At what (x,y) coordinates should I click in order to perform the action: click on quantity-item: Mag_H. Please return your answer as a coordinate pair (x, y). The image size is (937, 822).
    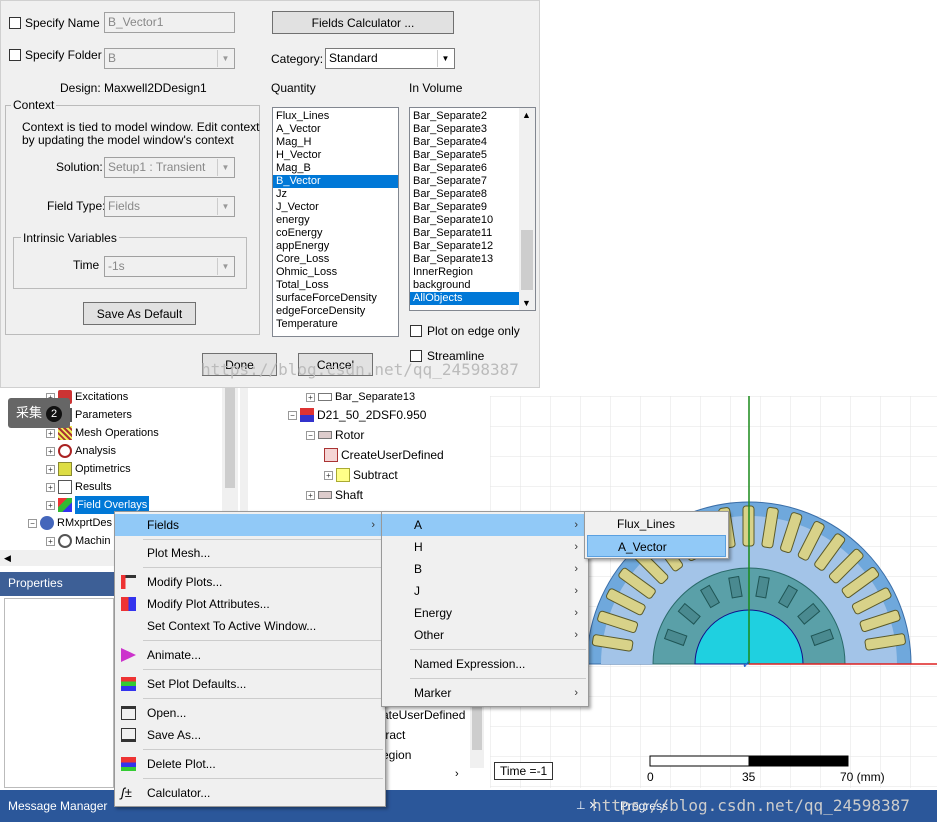
    Looking at the image, I should click on (335, 142).